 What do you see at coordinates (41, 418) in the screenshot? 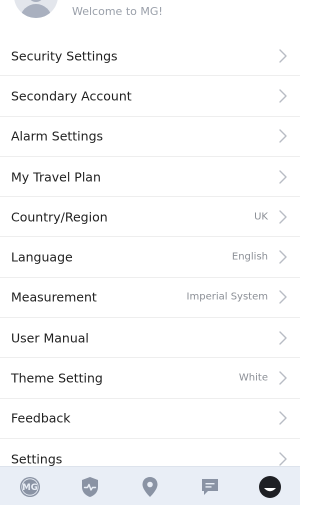
I see `menu-item-label: Feedback` at bounding box center [41, 418].